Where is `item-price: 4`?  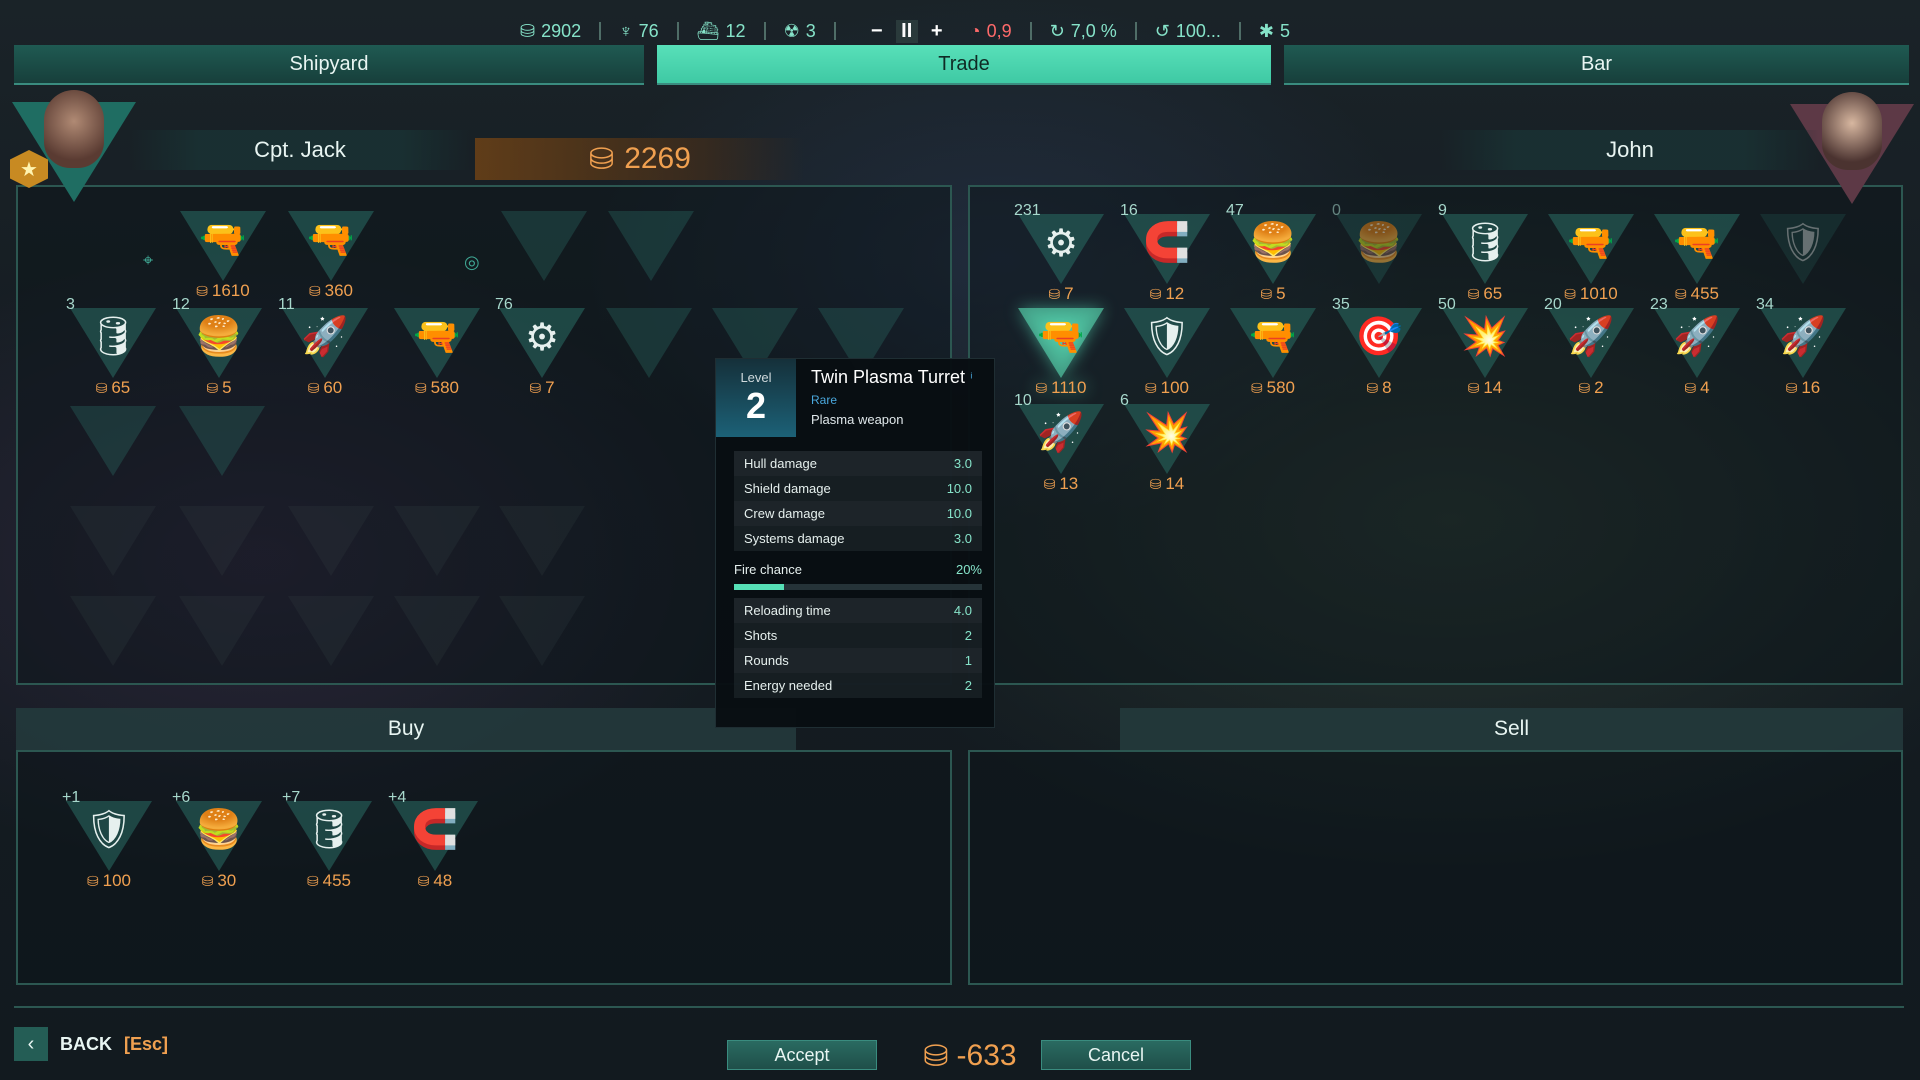 item-price: 4 is located at coordinates (1697, 388).